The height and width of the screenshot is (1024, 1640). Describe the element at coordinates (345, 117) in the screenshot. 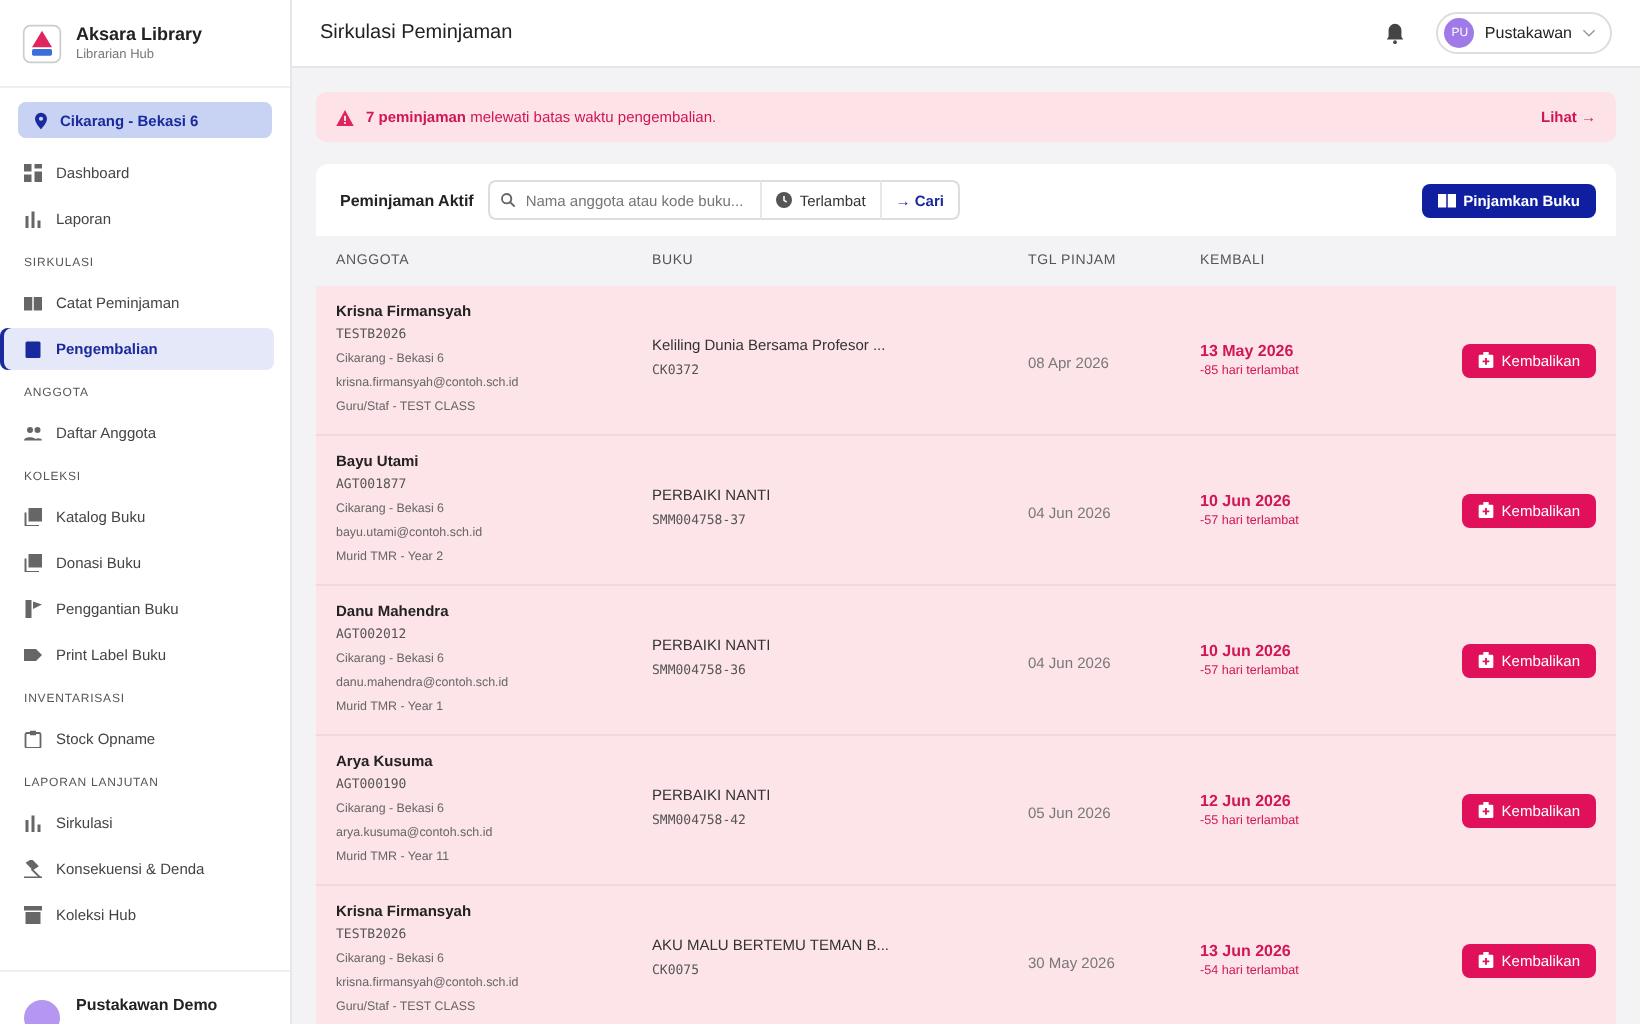

I see `warning-icon` at that location.